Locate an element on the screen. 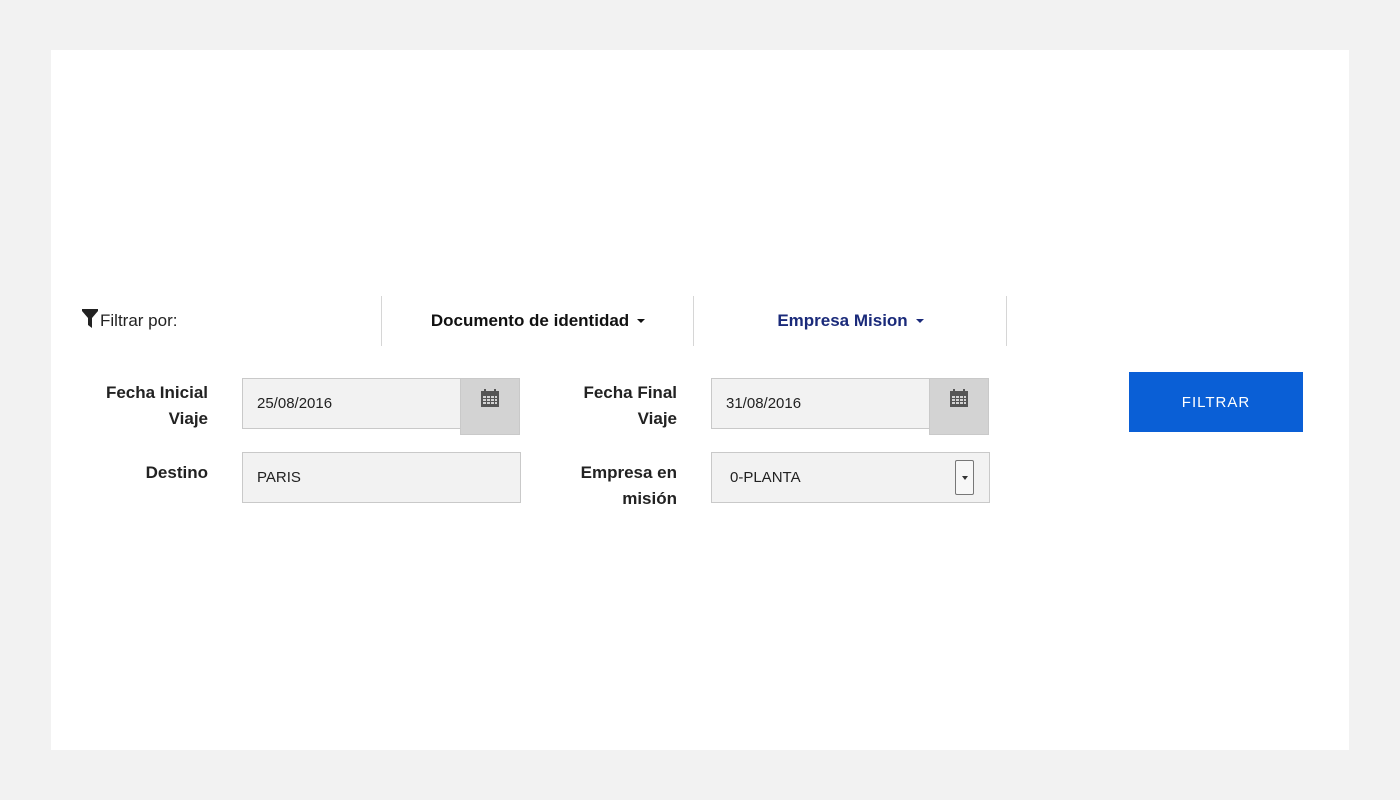  tab-label: Documento de identidad is located at coordinates (530, 320).